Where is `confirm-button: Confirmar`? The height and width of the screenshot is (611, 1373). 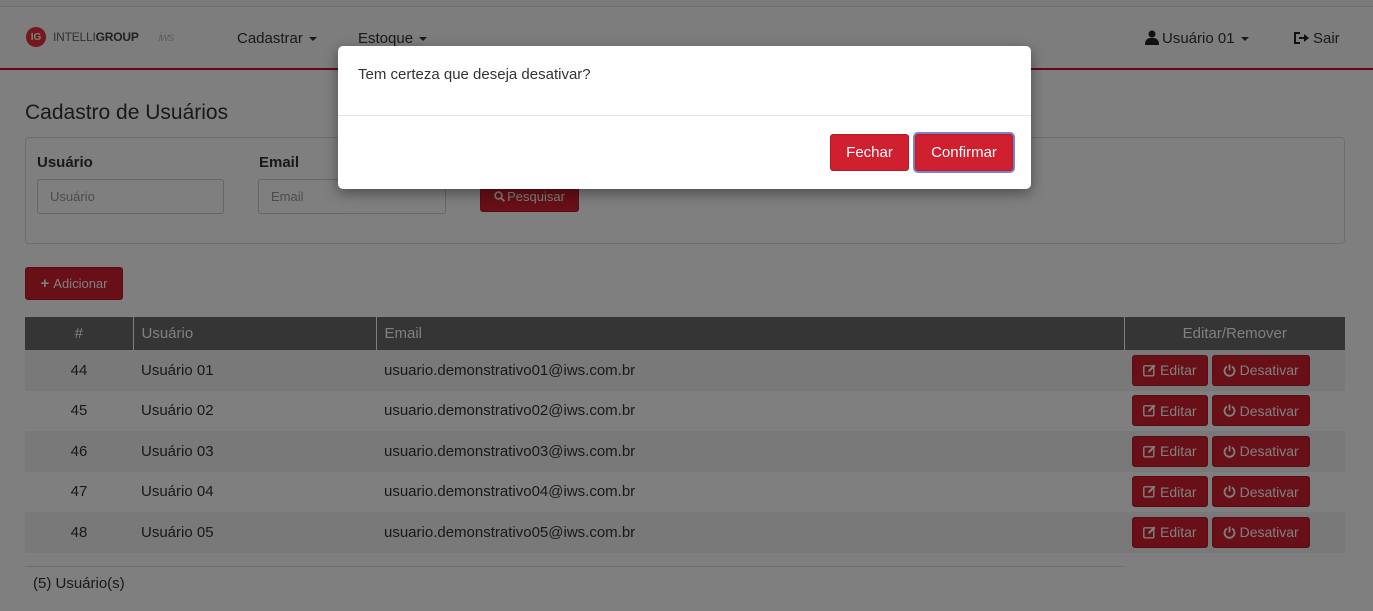
confirm-button: Confirmar is located at coordinates (964, 152).